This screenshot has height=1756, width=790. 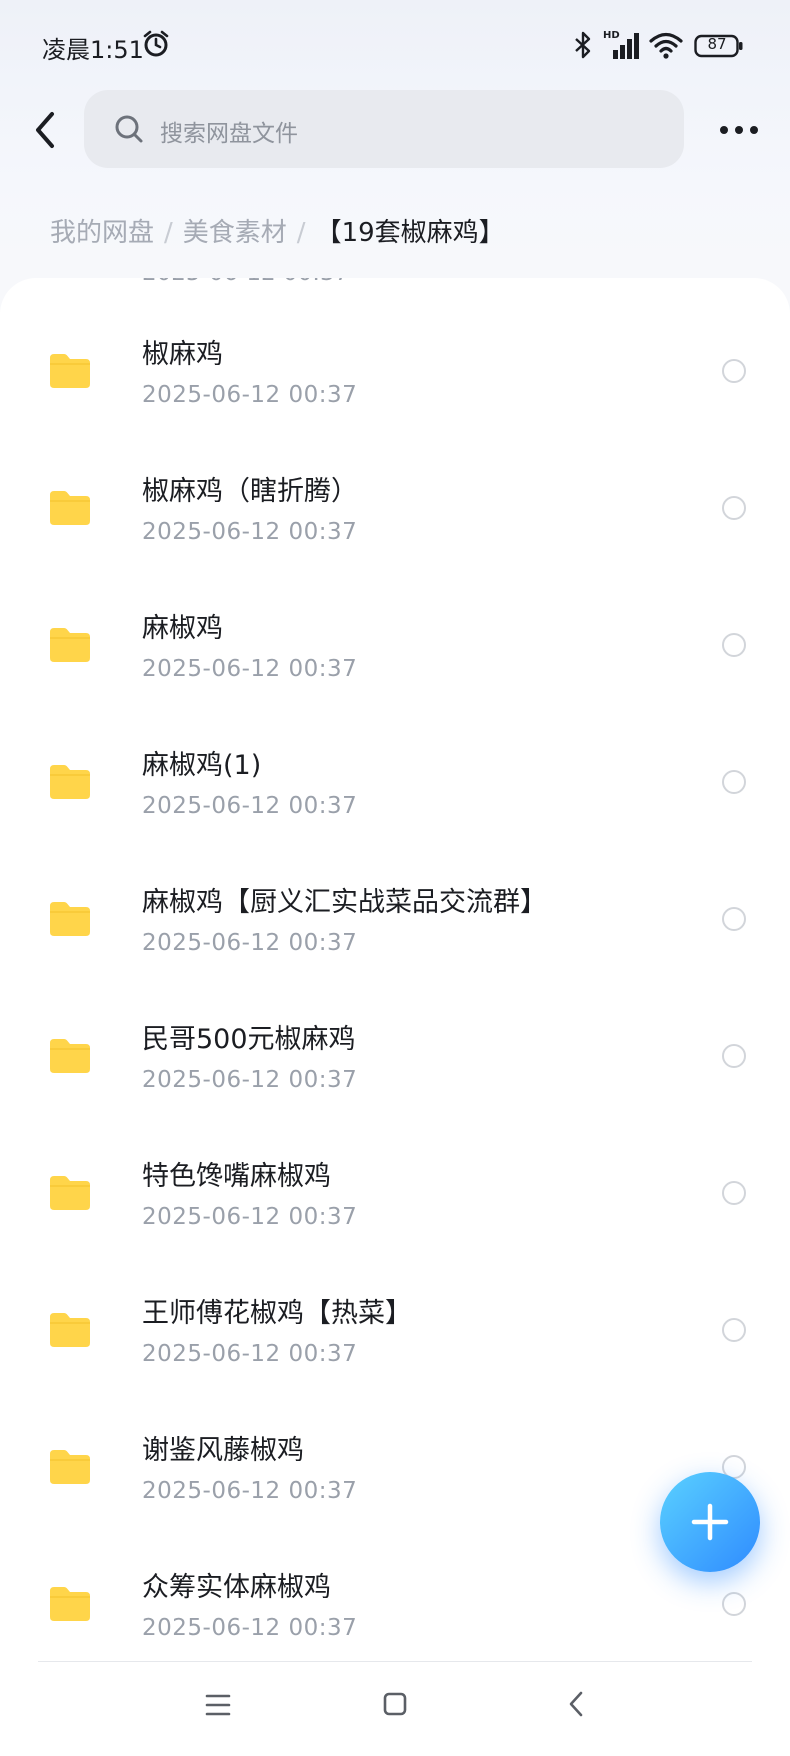 What do you see at coordinates (395, 46) in the screenshot?
I see `status-bar: 凌晨1:51 HD 87` at bounding box center [395, 46].